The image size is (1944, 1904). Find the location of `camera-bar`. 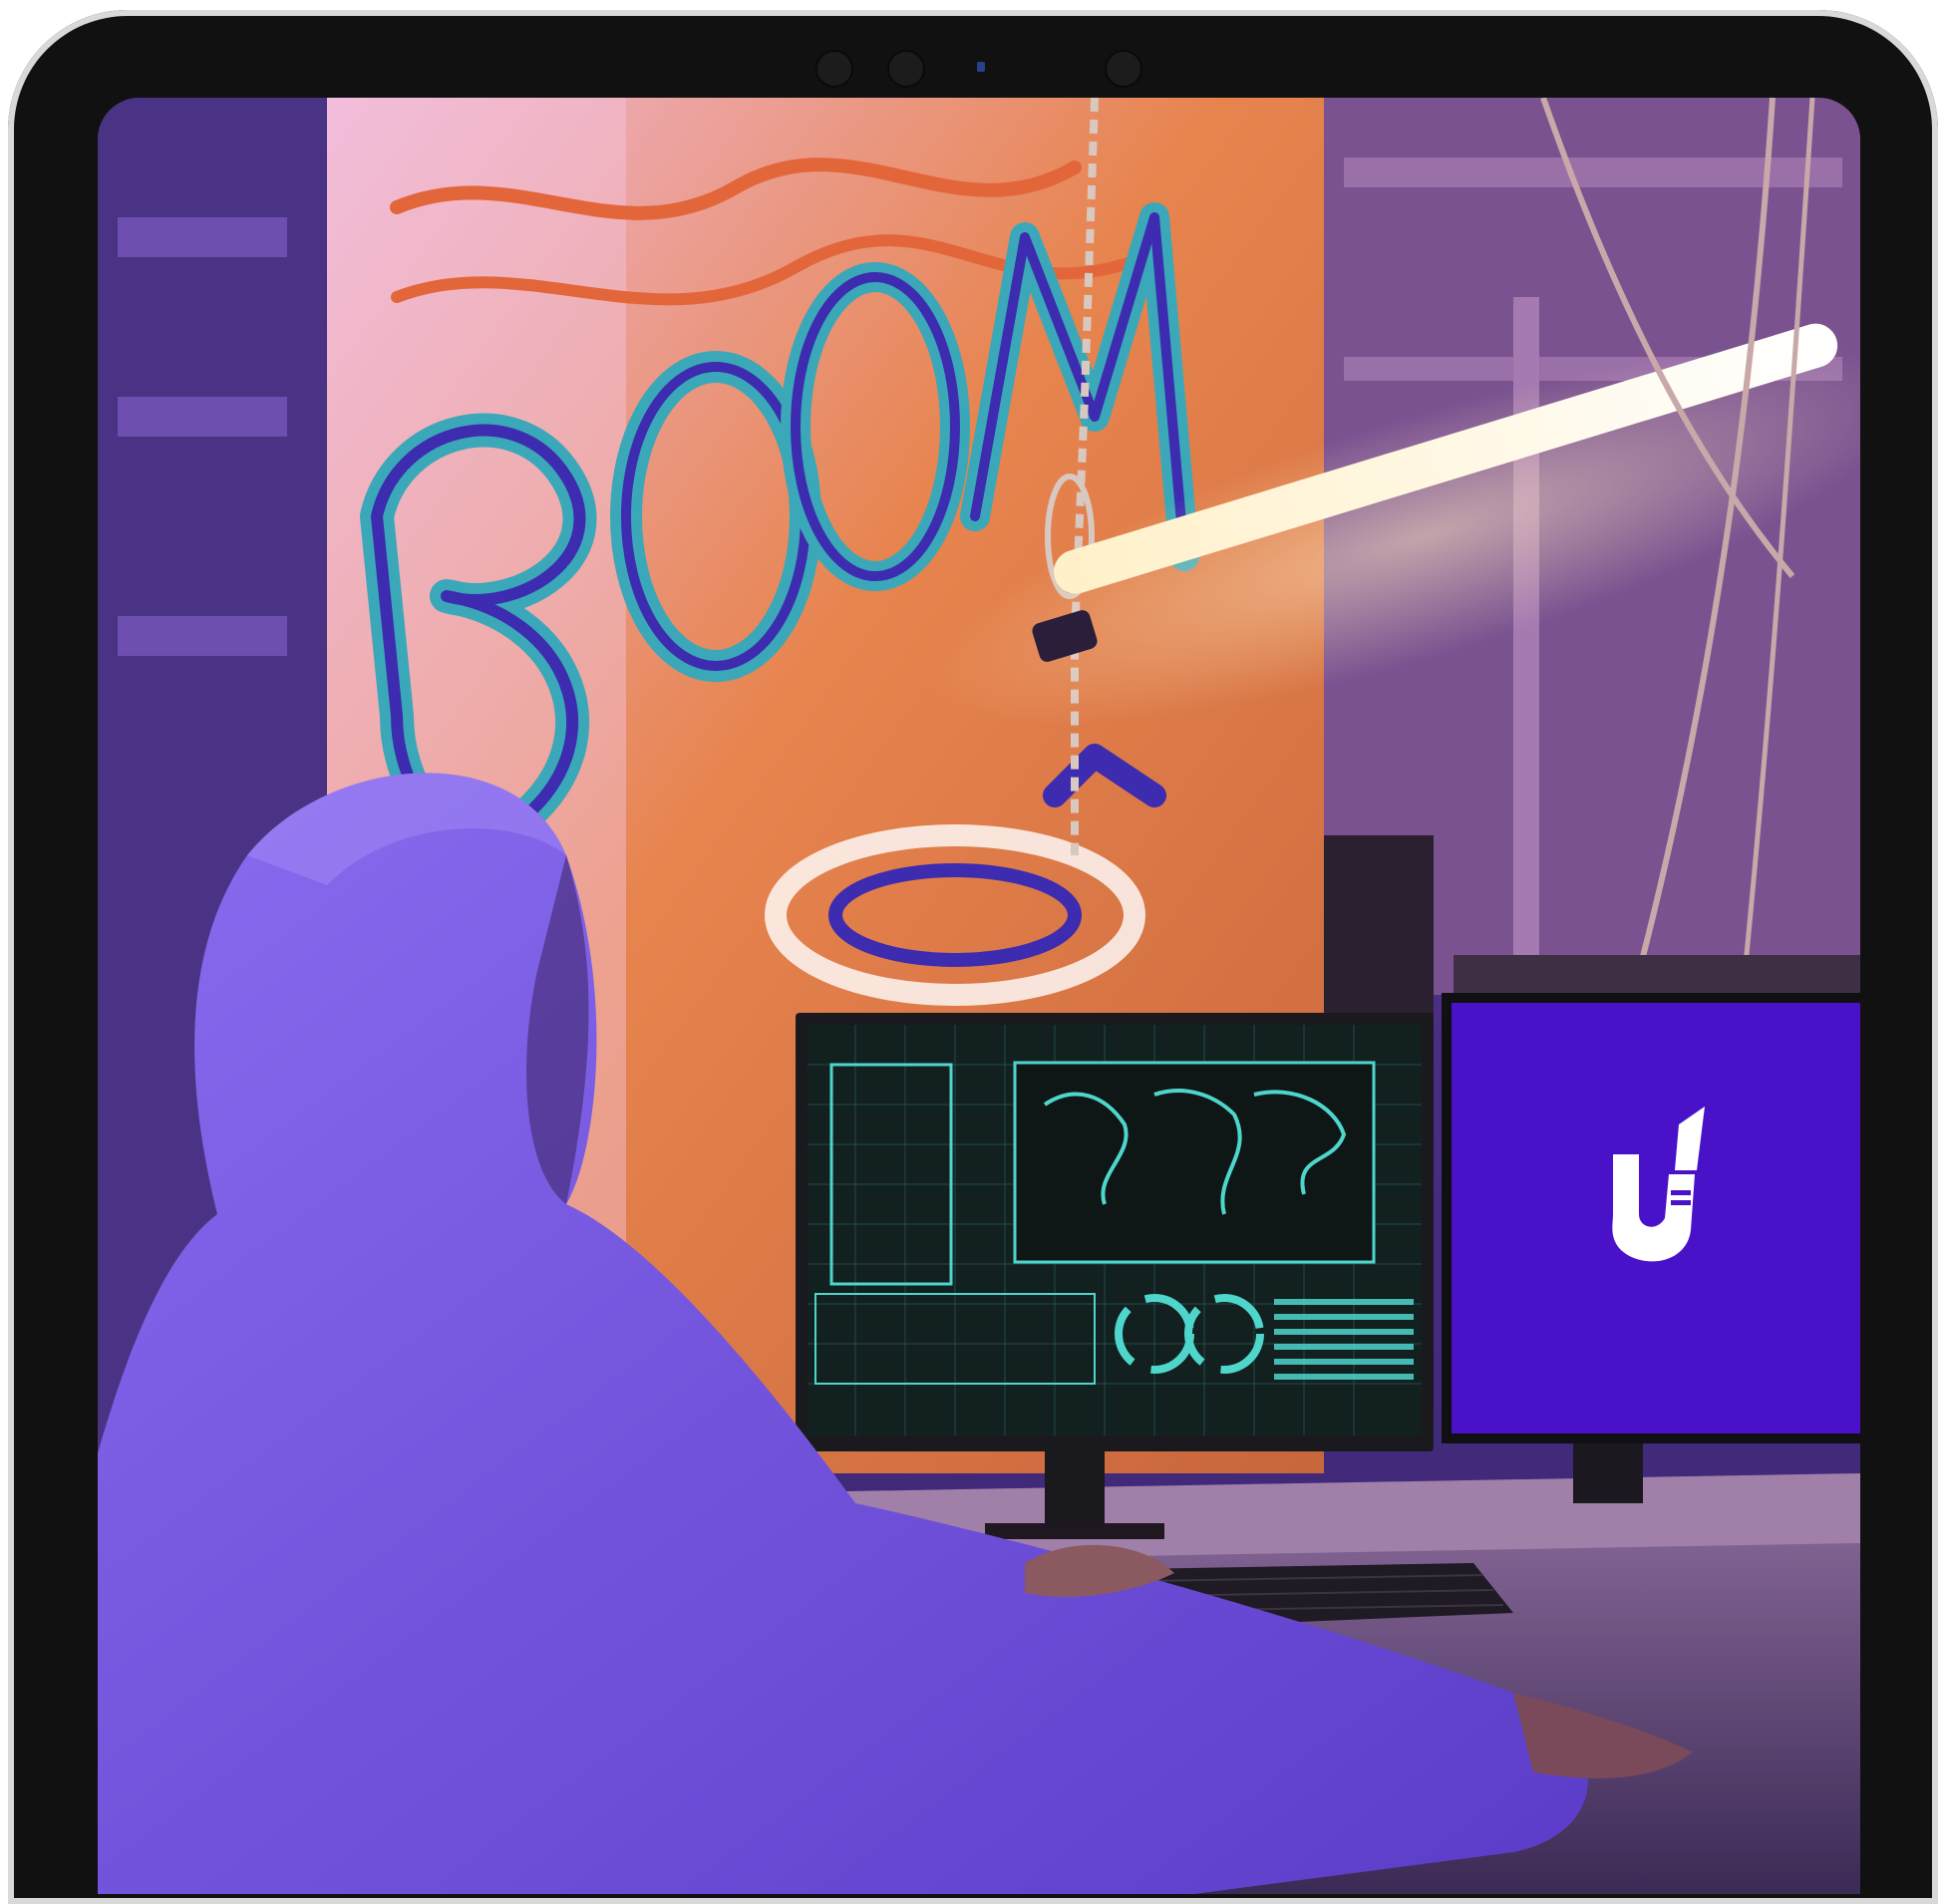

camera-bar is located at coordinates (975, 67).